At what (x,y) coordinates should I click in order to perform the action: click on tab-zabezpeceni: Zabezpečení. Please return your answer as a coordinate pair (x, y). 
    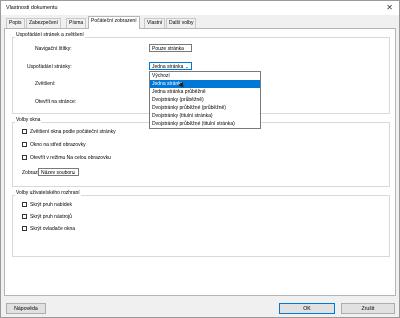
    Looking at the image, I should click on (43, 23).